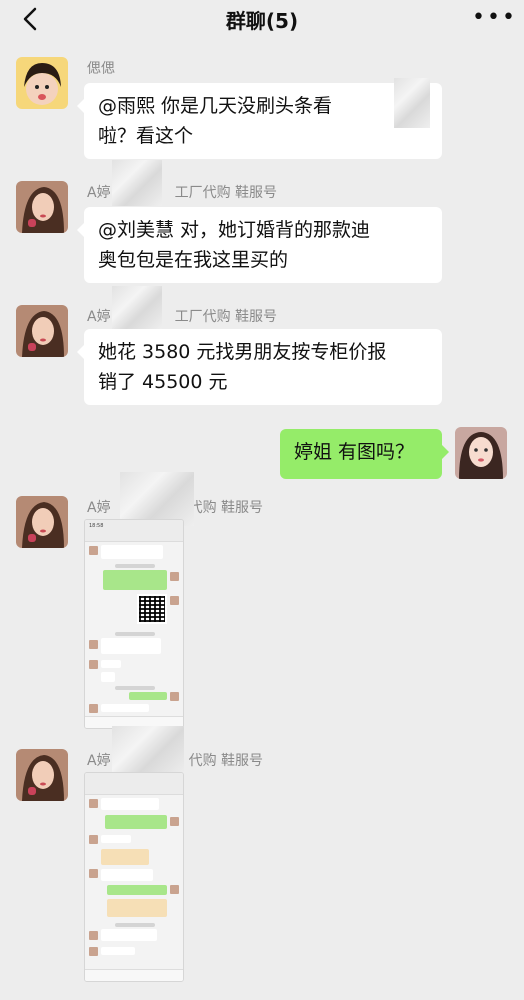 This screenshot has width=524, height=1000. I want to click on message-line: 奥包包是在我这里买的, so click(193, 260).